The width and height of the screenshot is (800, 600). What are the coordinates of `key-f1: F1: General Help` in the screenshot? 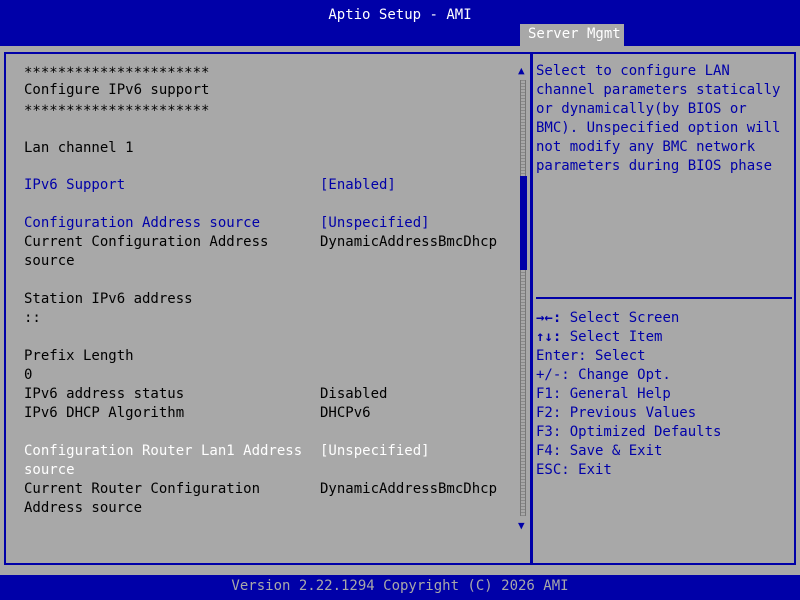 It's located at (603, 394).